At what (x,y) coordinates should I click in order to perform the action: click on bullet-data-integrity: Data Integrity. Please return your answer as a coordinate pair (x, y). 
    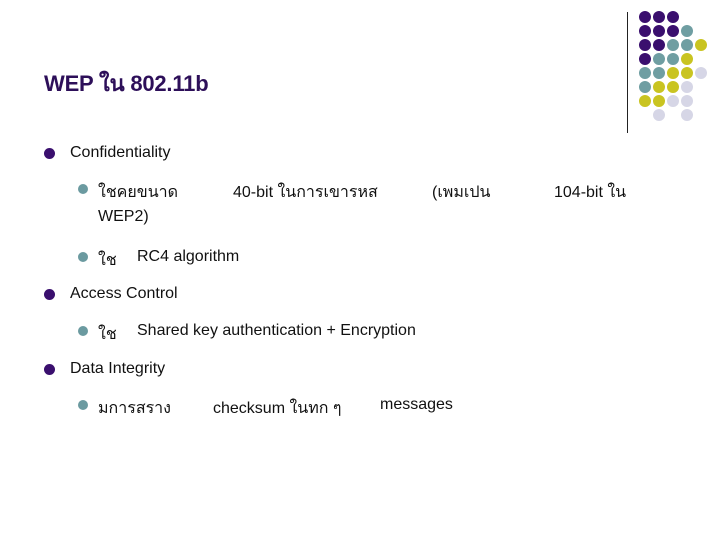
    Looking at the image, I should click on (118, 368).